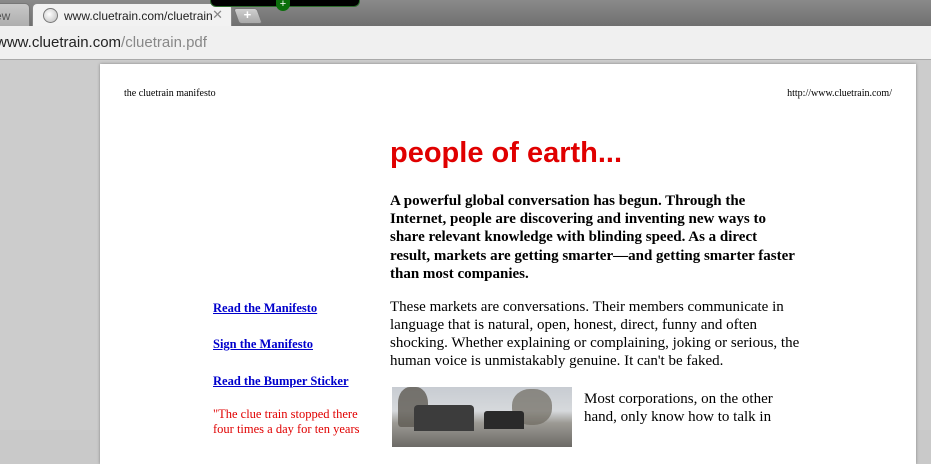 The image size is (931, 464). What do you see at coordinates (283, 5) in the screenshot?
I see `extension-add-icon: +` at bounding box center [283, 5].